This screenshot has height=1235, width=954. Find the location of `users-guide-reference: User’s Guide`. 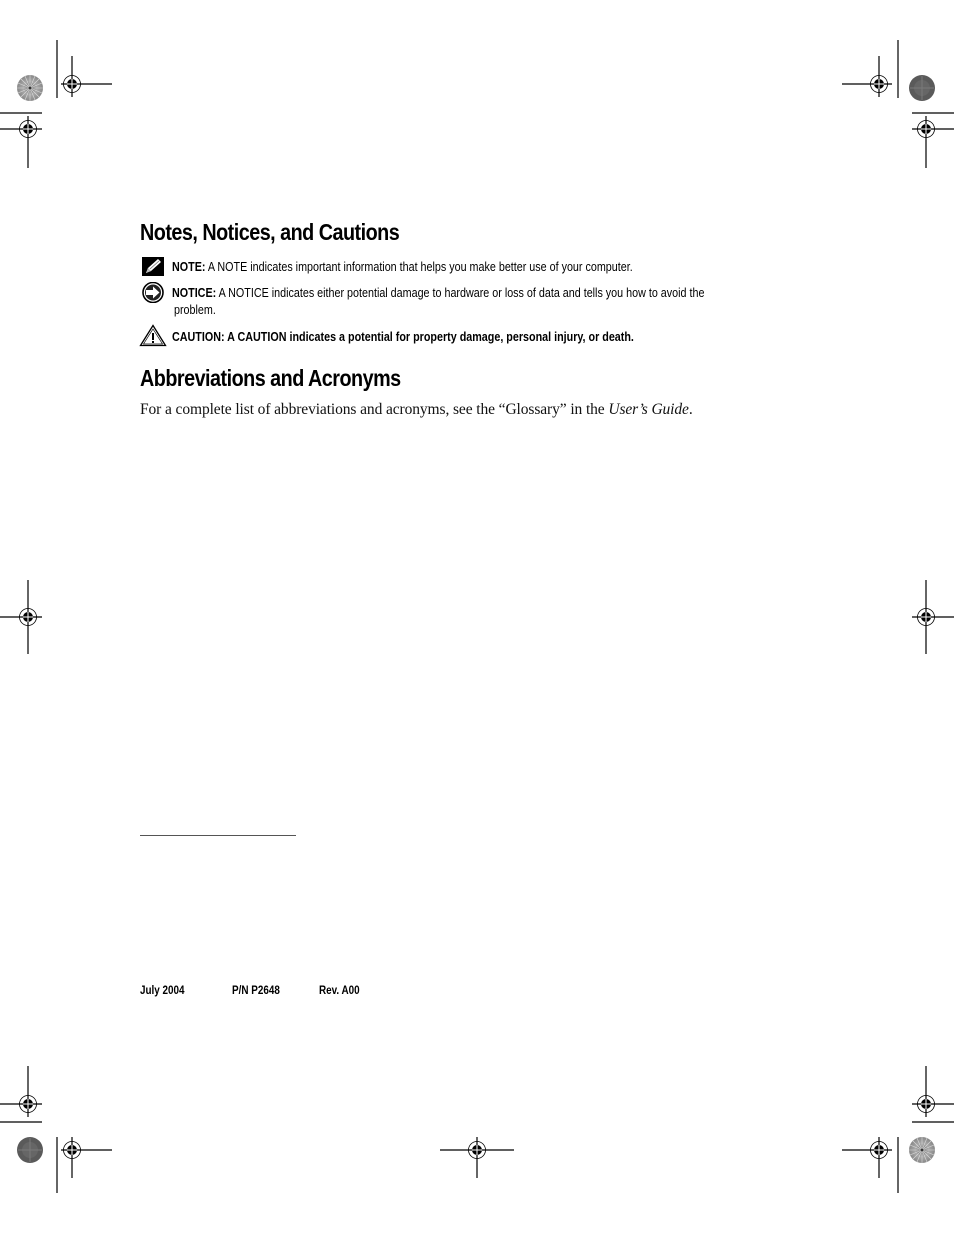

users-guide-reference: User’s Guide is located at coordinates (648, 409).